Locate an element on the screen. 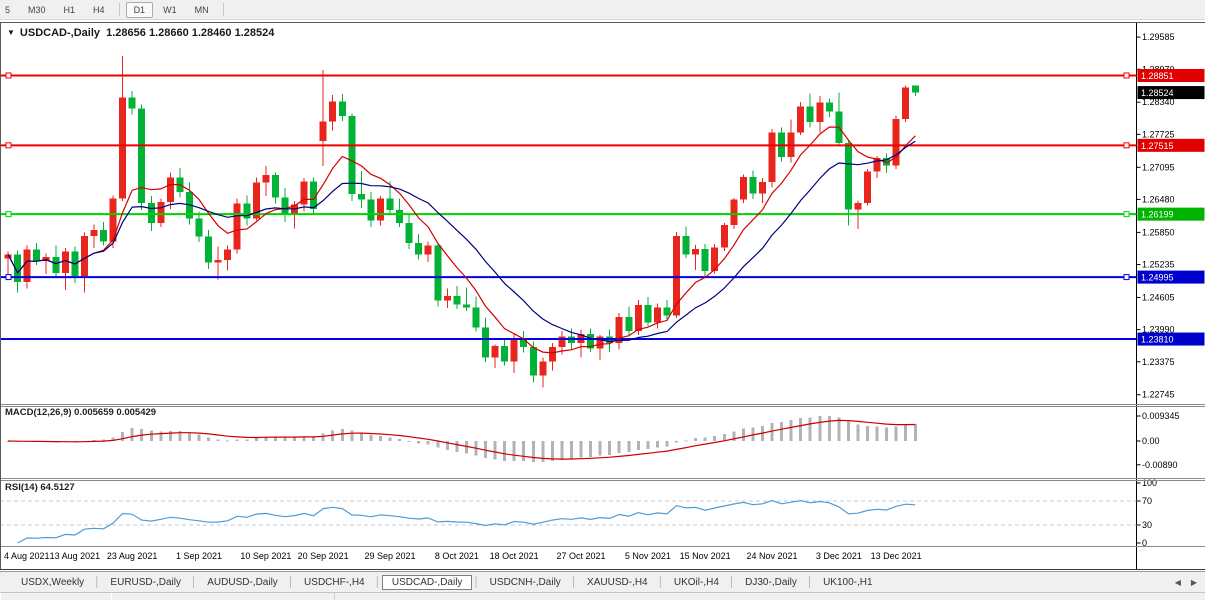 The height and width of the screenshot is (600, 1205). price-axis-label: 1.27095 is located at coordinates (1158, 167).